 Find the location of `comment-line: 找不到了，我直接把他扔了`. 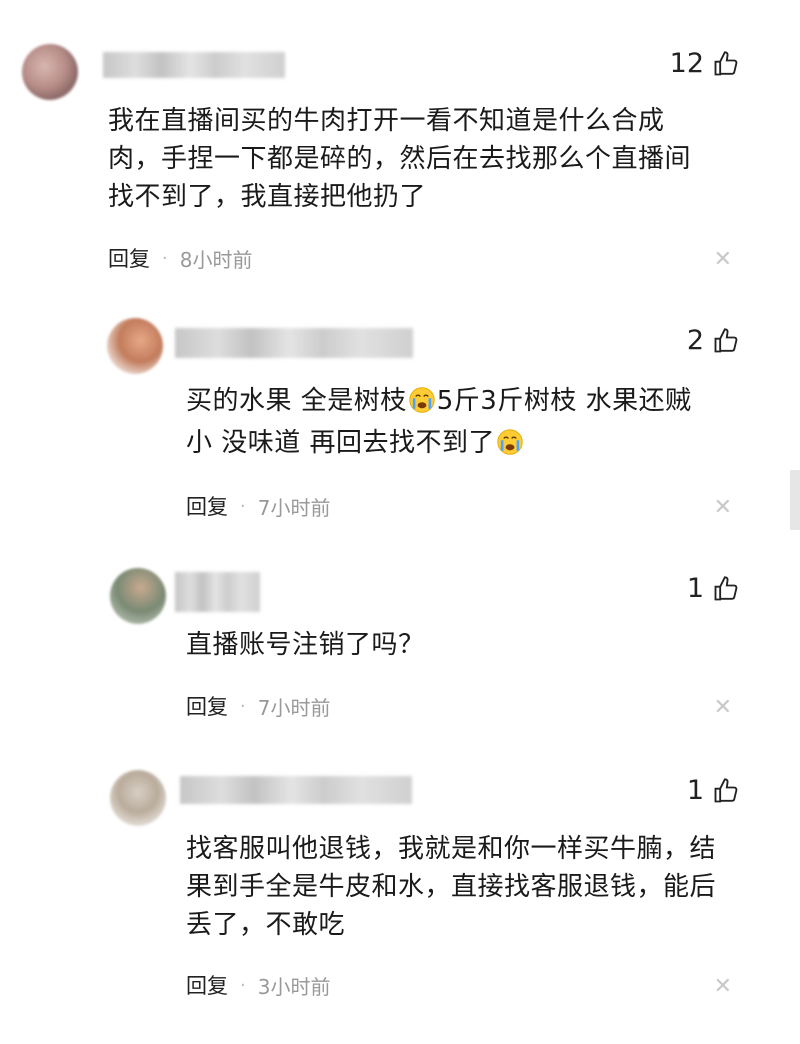

comment-line: 找不到了，我直接把他扔了 is located at coordinates (267, 197).